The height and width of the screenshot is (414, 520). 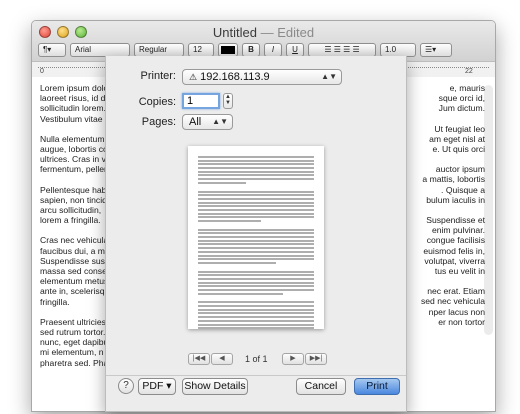 I want to click on document-line: a mattis, lobortis, so click(x=453, y=179).